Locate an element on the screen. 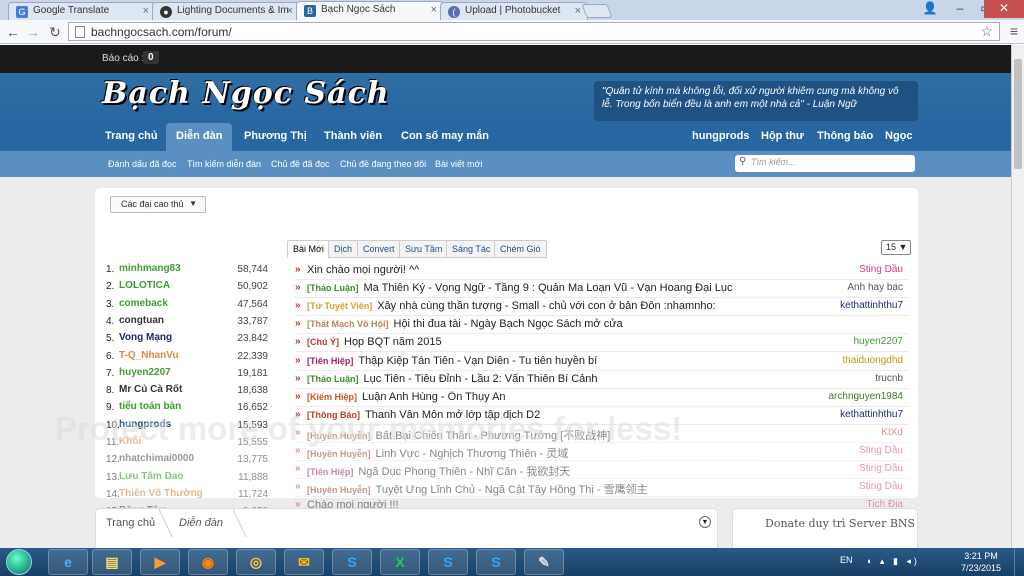 The image size is (1024, 576). browser-tab-photobucket: (Upload | Photobucket × is located at coordinates (514, 11).